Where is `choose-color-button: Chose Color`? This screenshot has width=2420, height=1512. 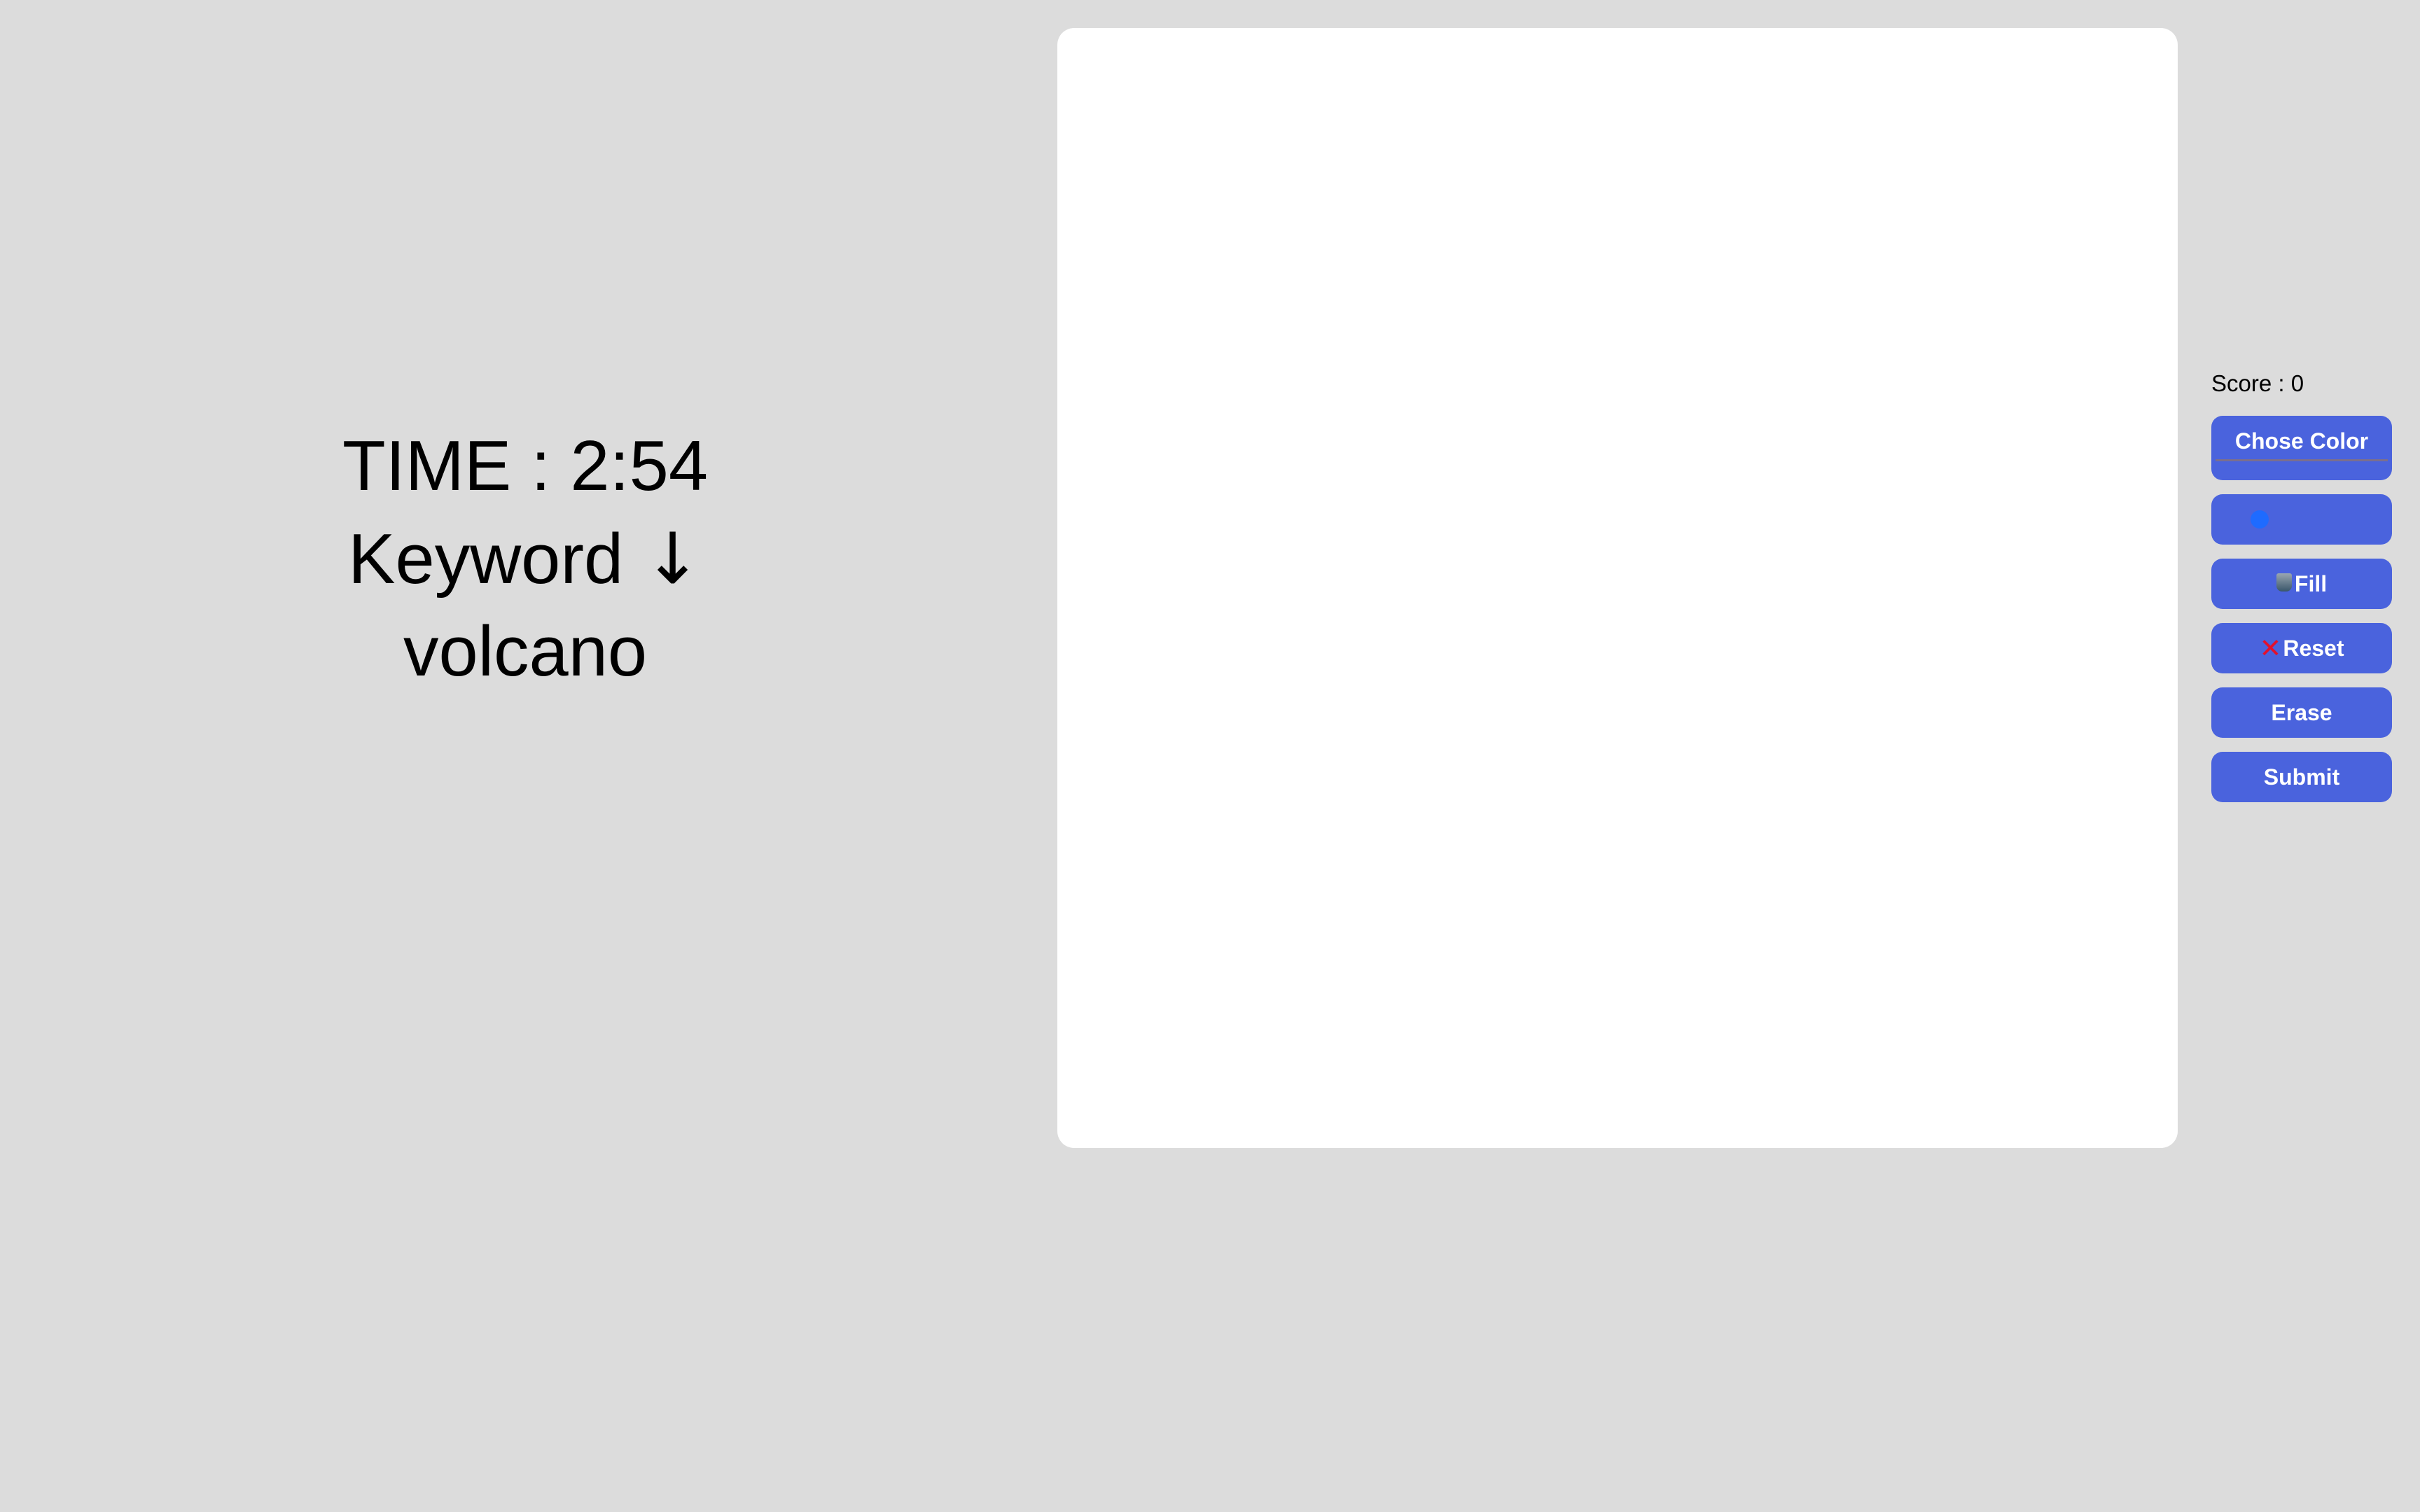 choose-color-button: Chose Color is located at coordinates (2301, 448).